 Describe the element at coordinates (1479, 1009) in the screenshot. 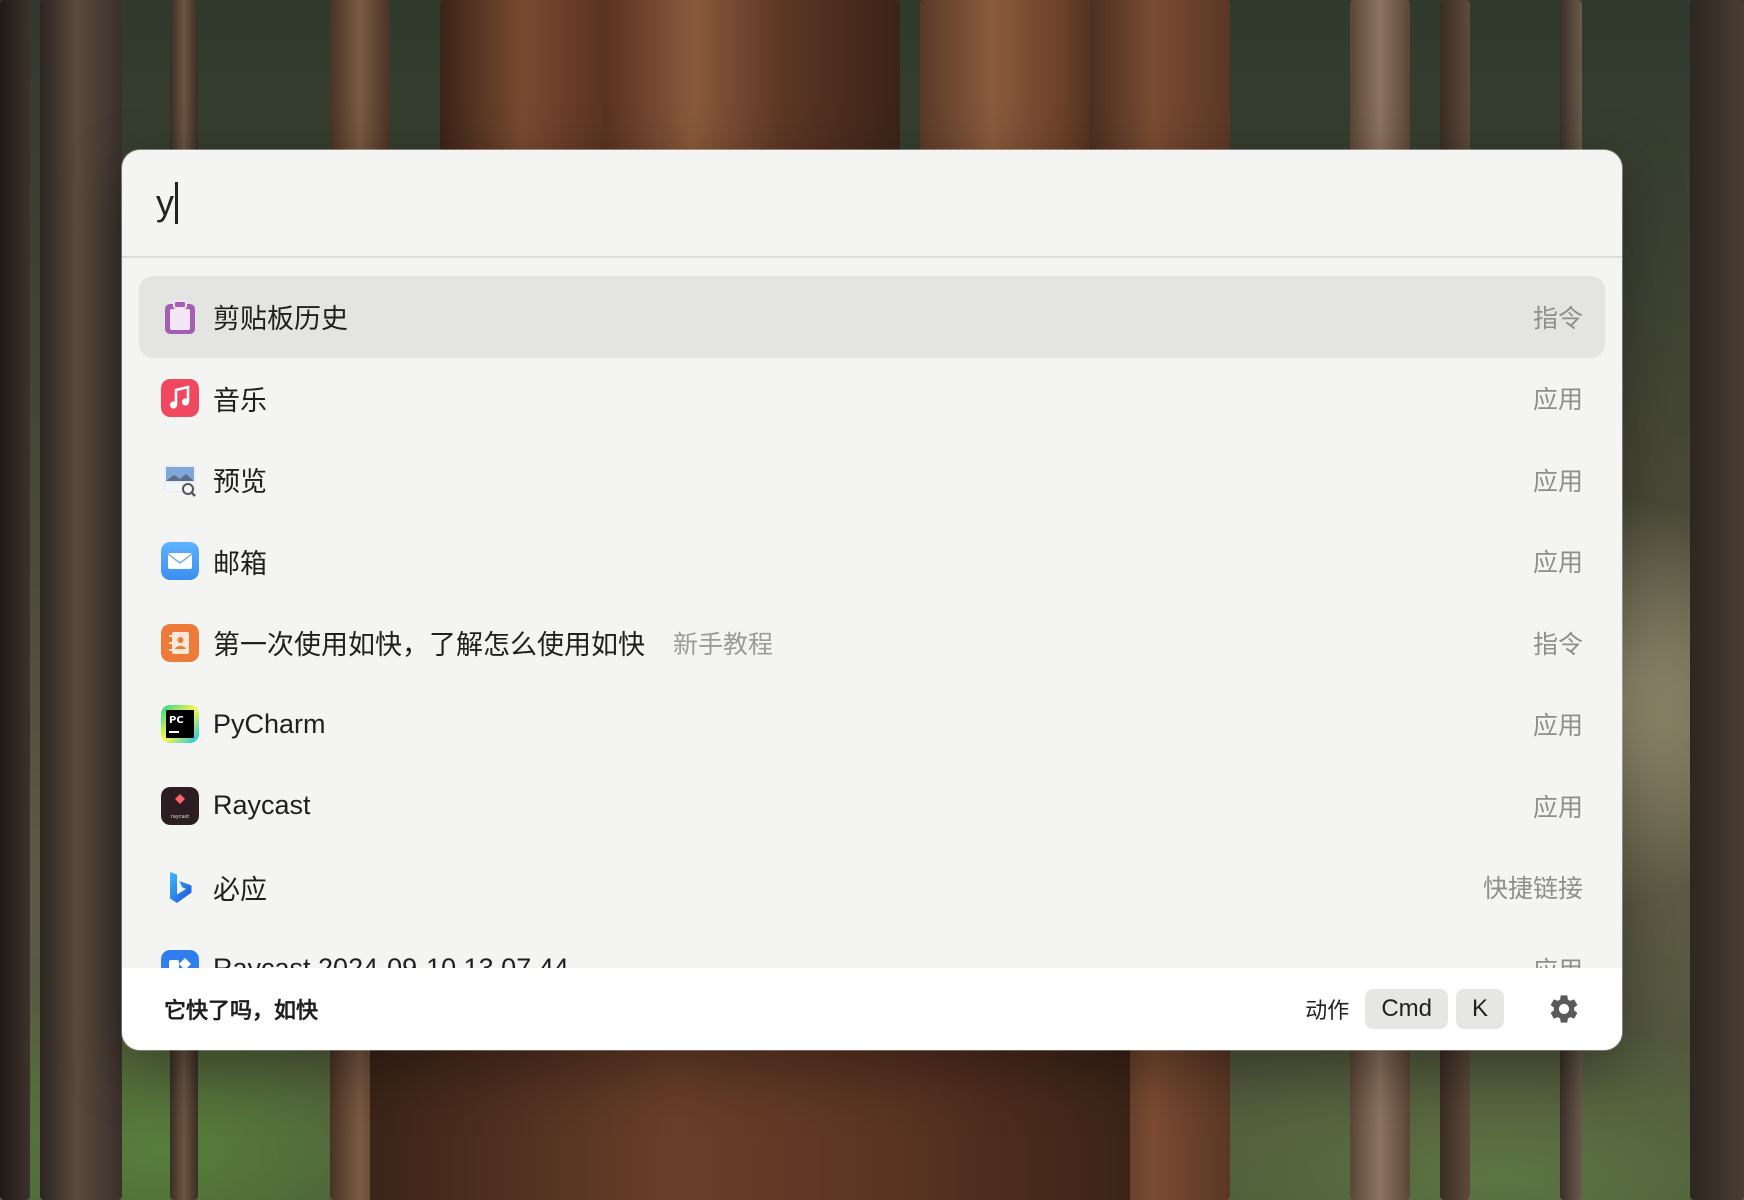

I see `shortcut-key-k: K` at that location.